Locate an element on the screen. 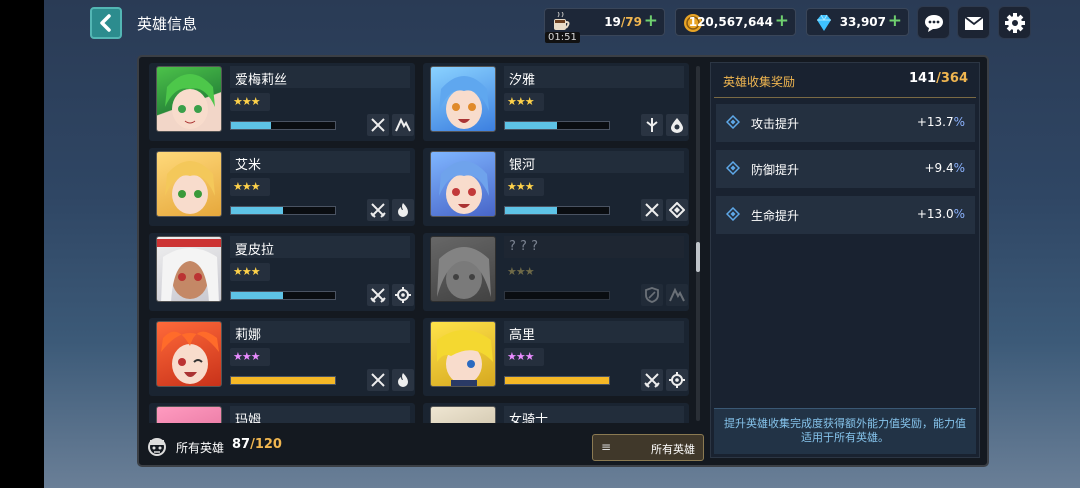 The width and height of the screenshot is (1080, 488). hero-name: 莉娜 is located at coordinates (248, 335).